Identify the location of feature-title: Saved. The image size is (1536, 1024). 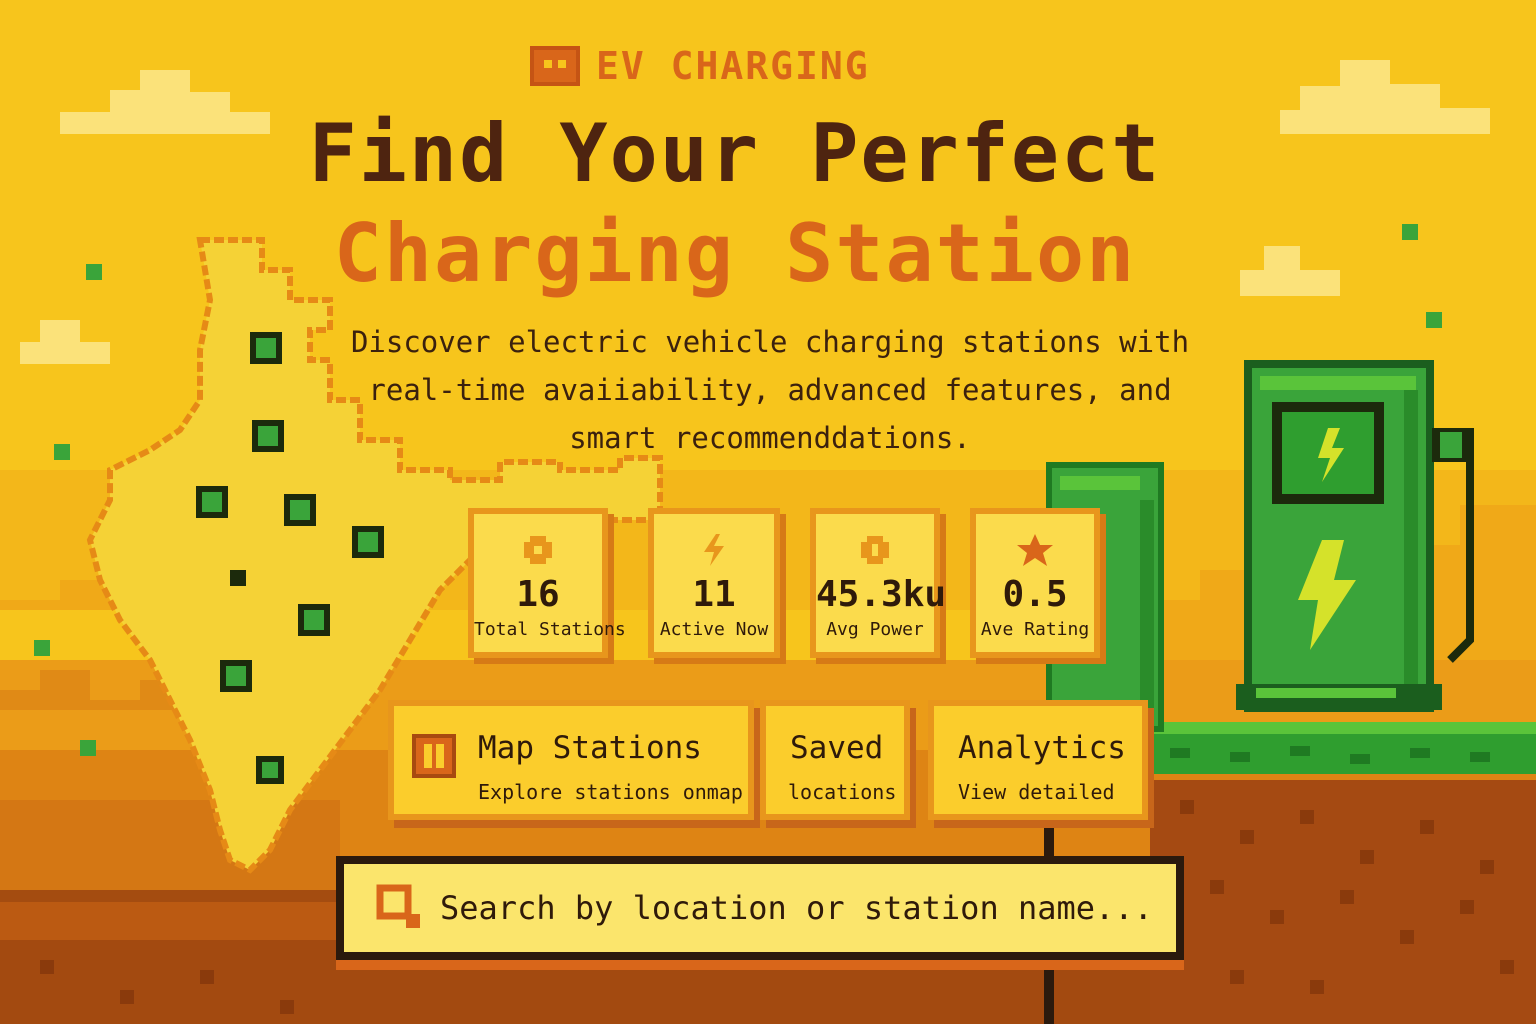
(837, 748).